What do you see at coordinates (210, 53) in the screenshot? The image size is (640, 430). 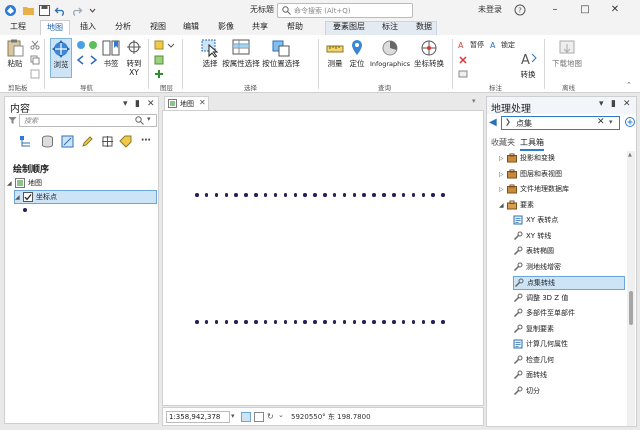 I see `select-button: 选择` at bounding box center [210, 53].